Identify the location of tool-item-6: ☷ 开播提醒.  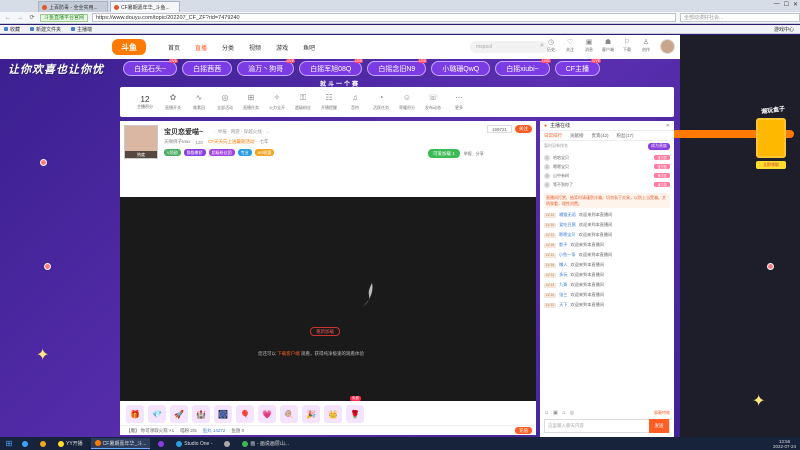
(329, 102).